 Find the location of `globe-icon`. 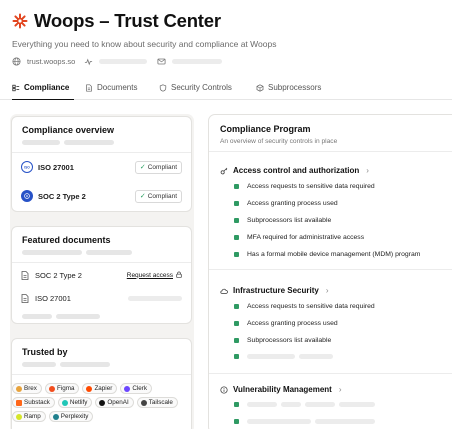

globe-icon is located at coordinates (16, 61).